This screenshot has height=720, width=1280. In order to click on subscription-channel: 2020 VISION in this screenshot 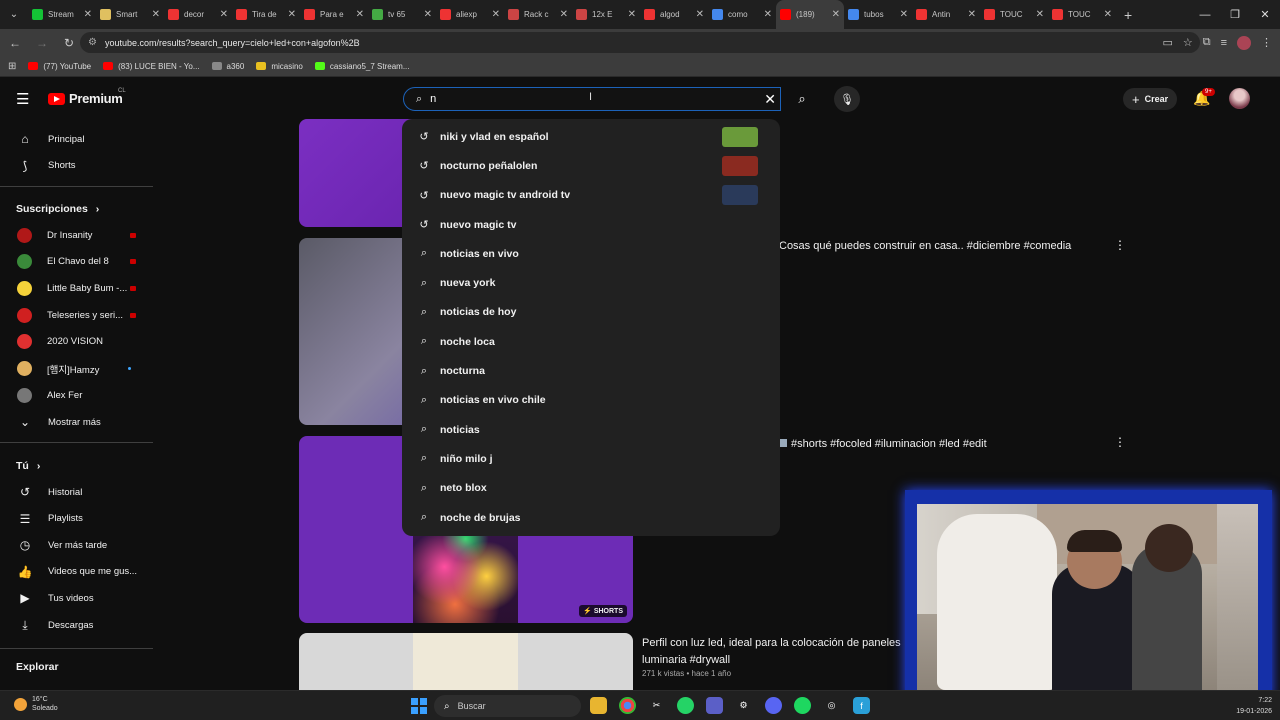, I will do `click(76, 342)`.